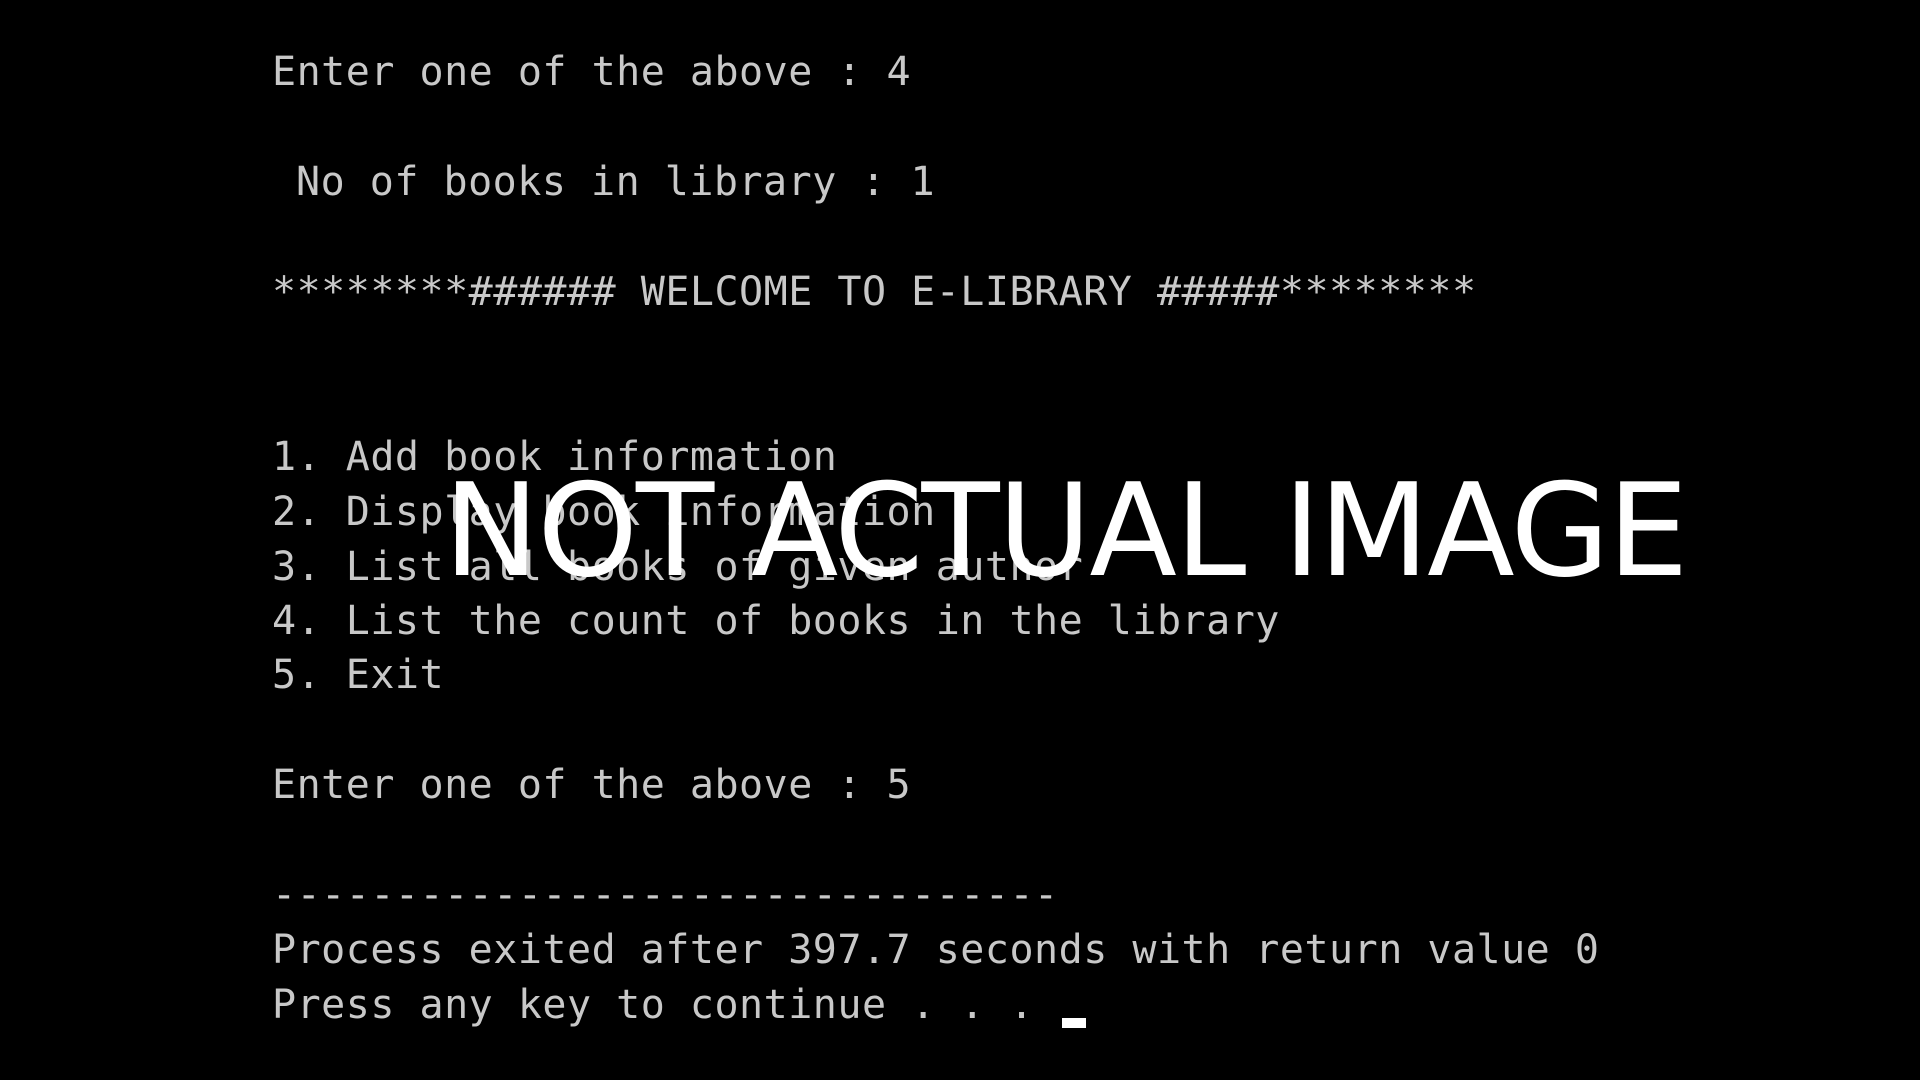  Describe the element at coordinates (358, 675) in the screenshot. I see `menu-item-exit: 5. Exit` at that location.